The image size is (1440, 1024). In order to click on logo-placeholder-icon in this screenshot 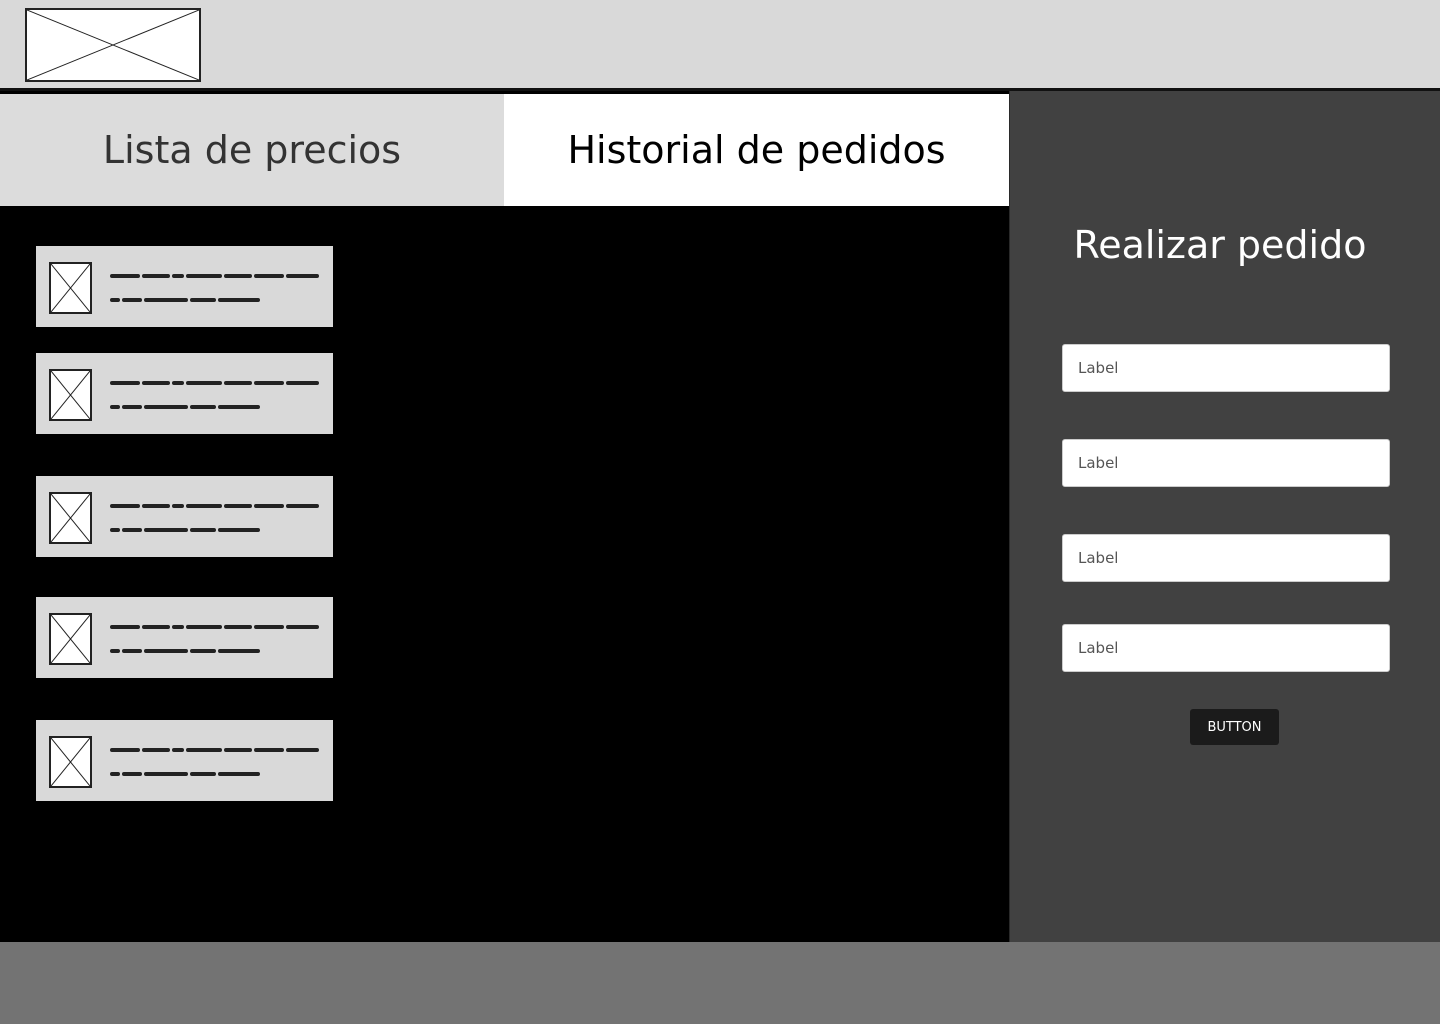, I will do `click(113, 45)`.